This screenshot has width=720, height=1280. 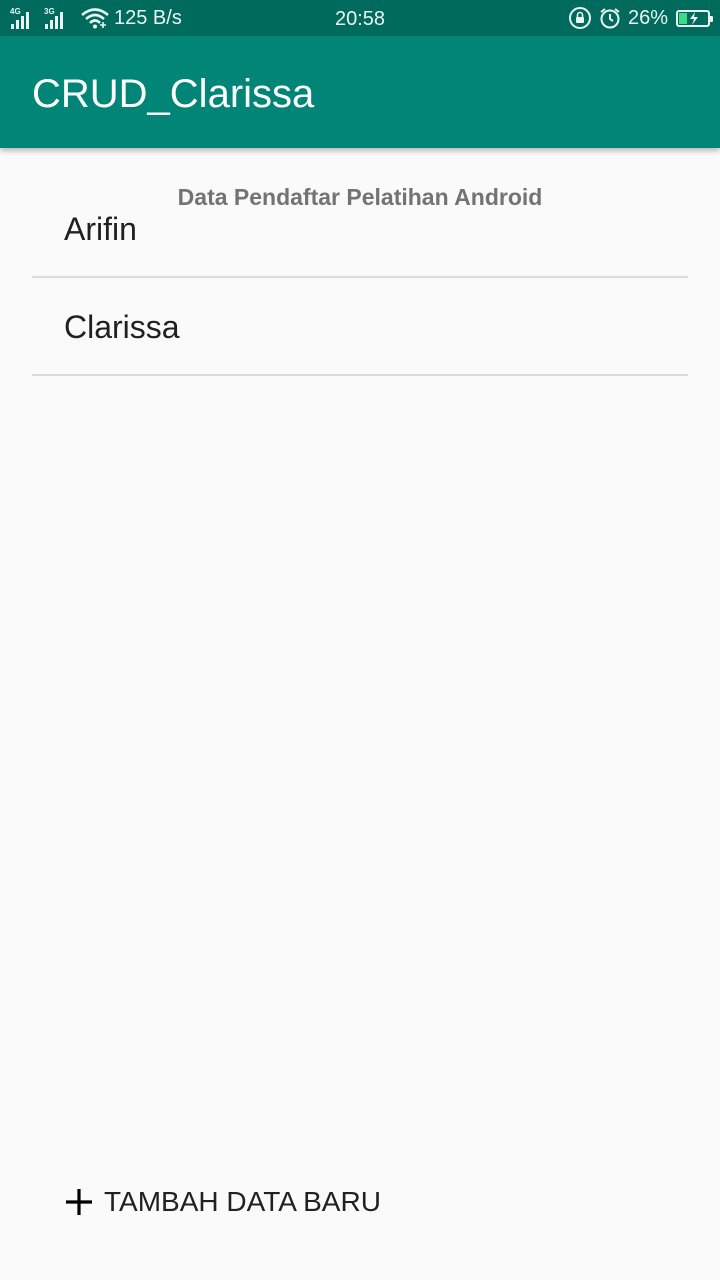 I want to click on battery-percent: 26%, so click(x=647, y=17).